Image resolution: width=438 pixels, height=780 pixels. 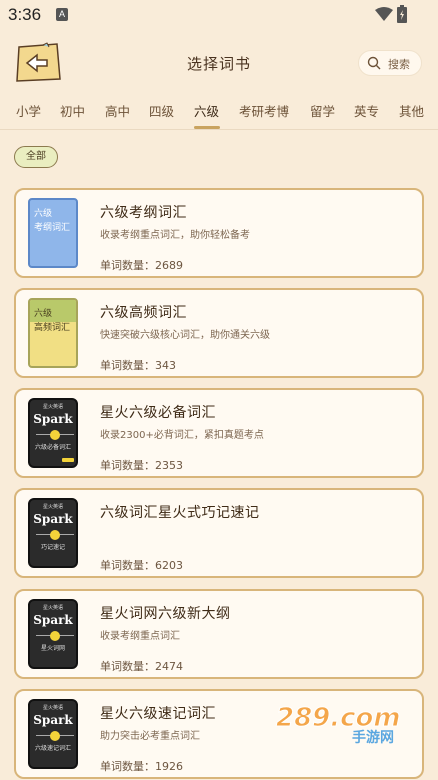 I want to click on cover-text: 星火词网, so click(x=52, y=648).